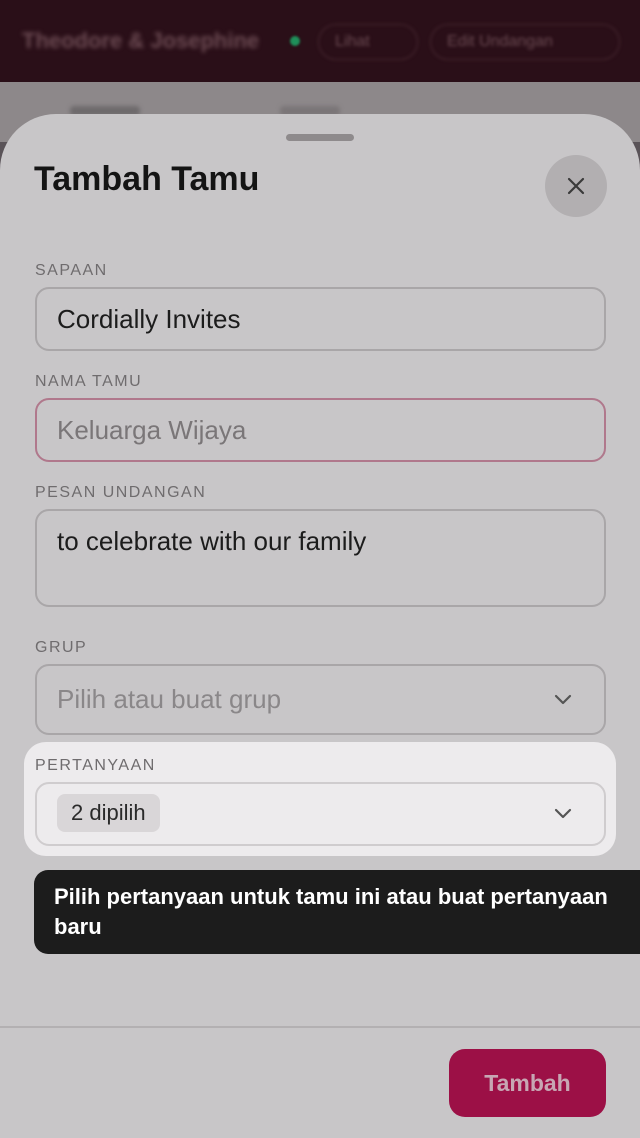  What do you see at coordinates (71, 270) in the screenshot?
I see `sapaan-label: SAPAAN` at bounding box center [71, 270].